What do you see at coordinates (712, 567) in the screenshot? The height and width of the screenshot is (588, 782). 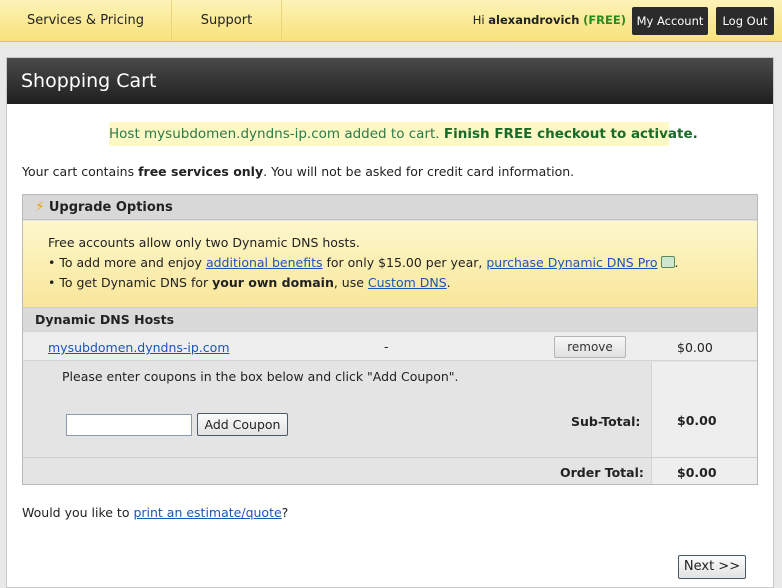 I see `next-button: Next >>` at bounding box center [712, 567].